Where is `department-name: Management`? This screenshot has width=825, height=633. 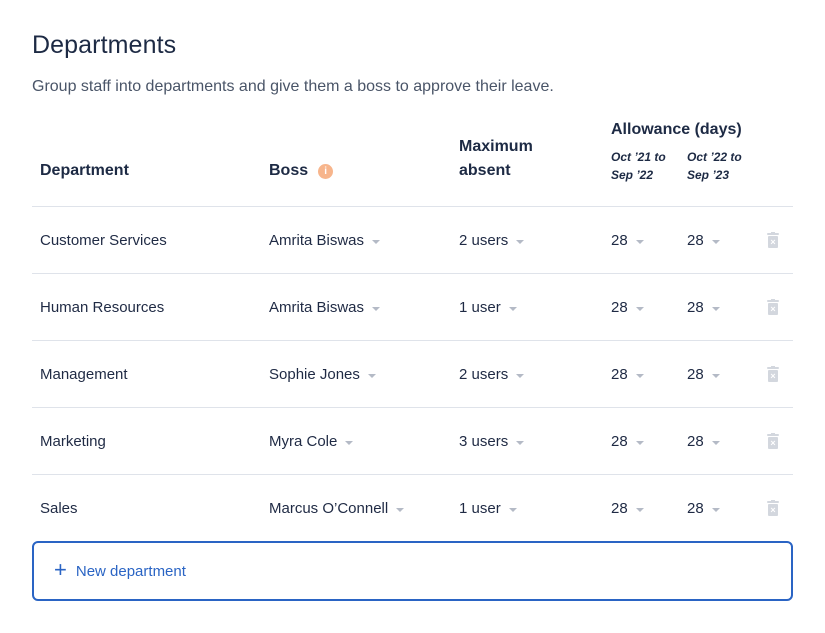
department-name: Management is located at coordinates (84, 374).